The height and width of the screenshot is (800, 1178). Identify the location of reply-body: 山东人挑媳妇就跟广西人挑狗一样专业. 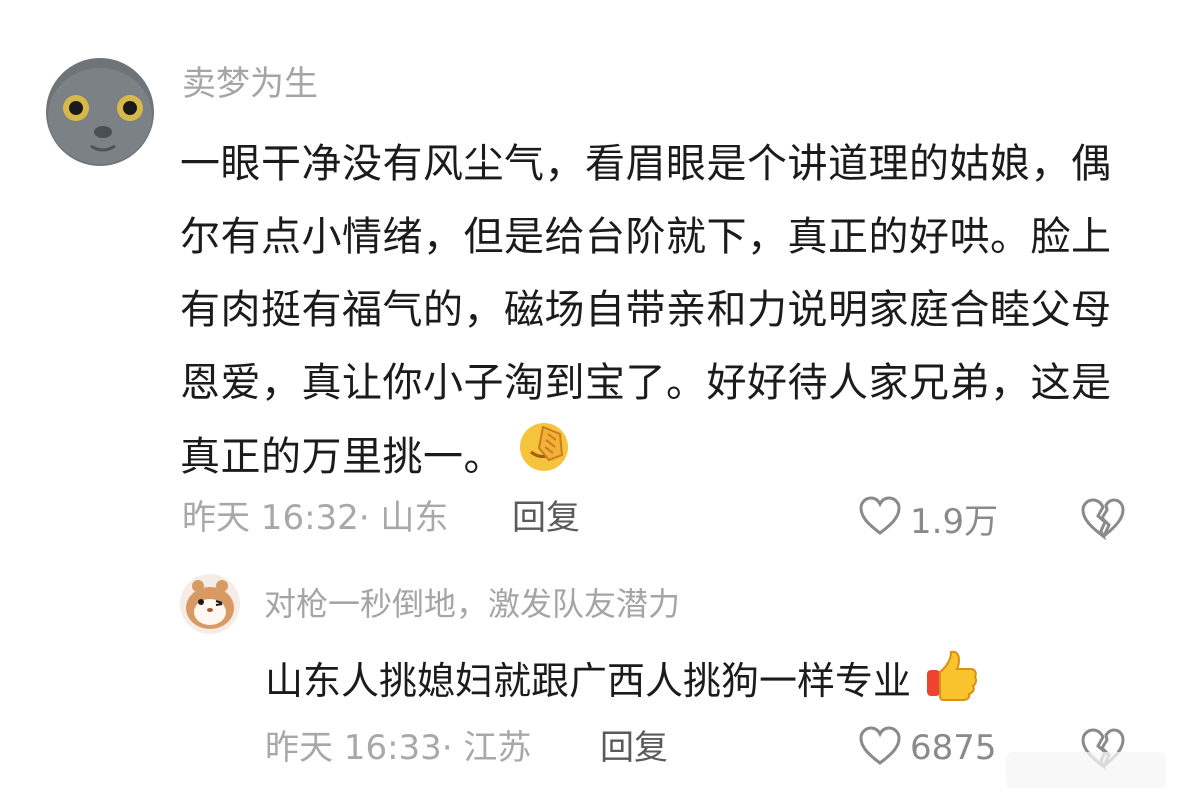
(705, 683).